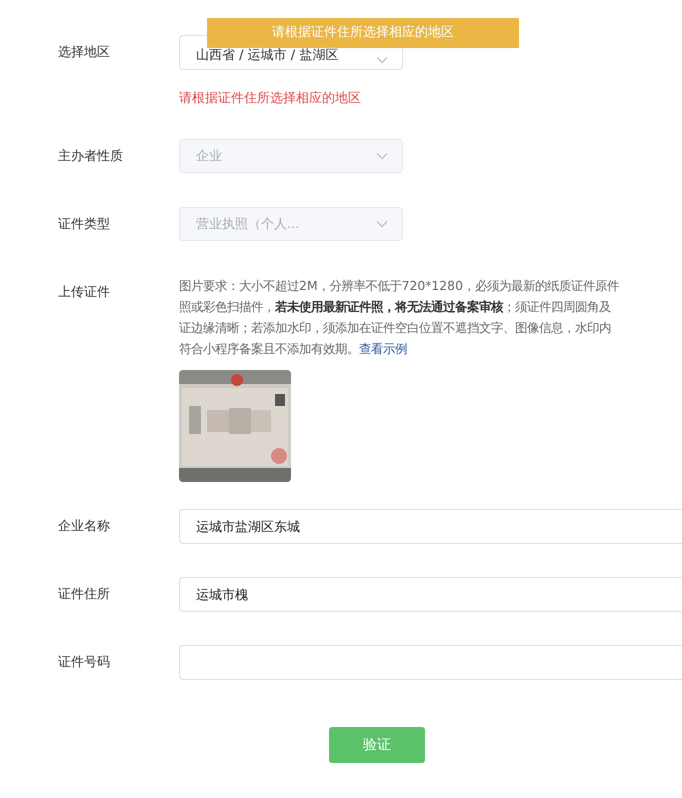 The width and height of the screenshot is (682, 798). Describe the element at coordinates (383, 348) in the screenshot. I see `example-link: 查看示例` at that location.